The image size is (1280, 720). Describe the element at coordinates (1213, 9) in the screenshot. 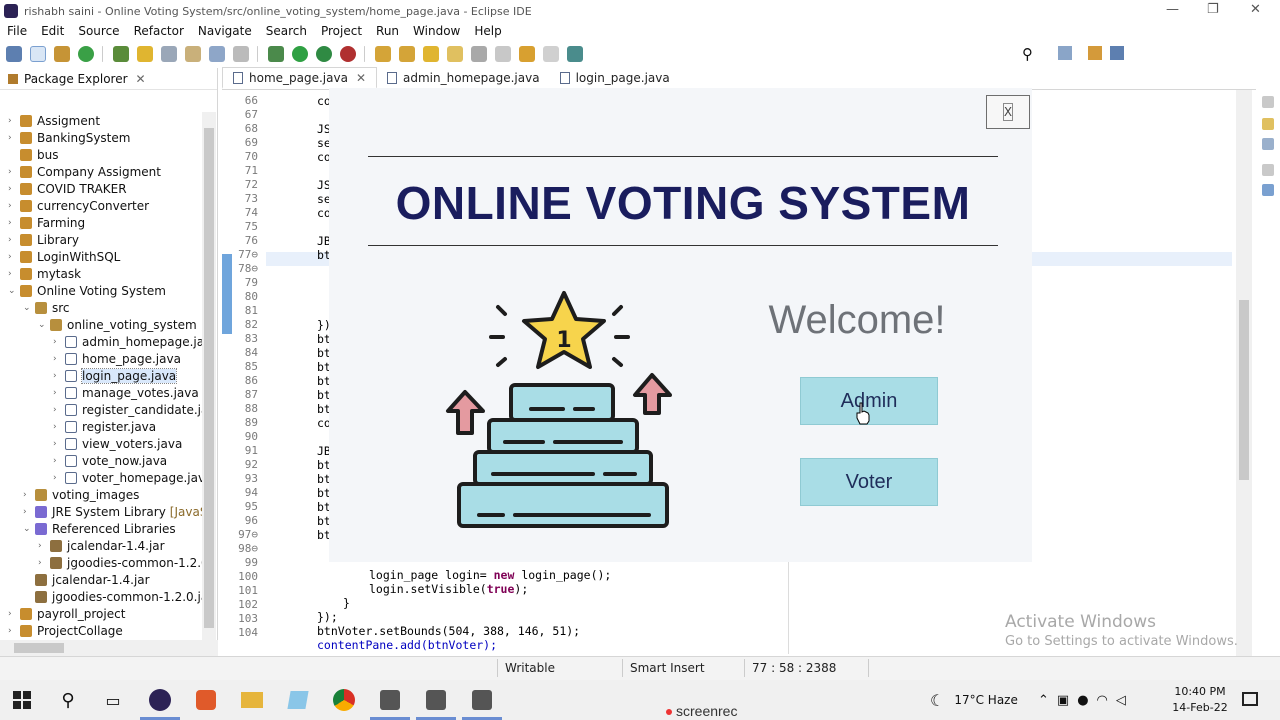

I see `maximize-button: ❐` at that location.